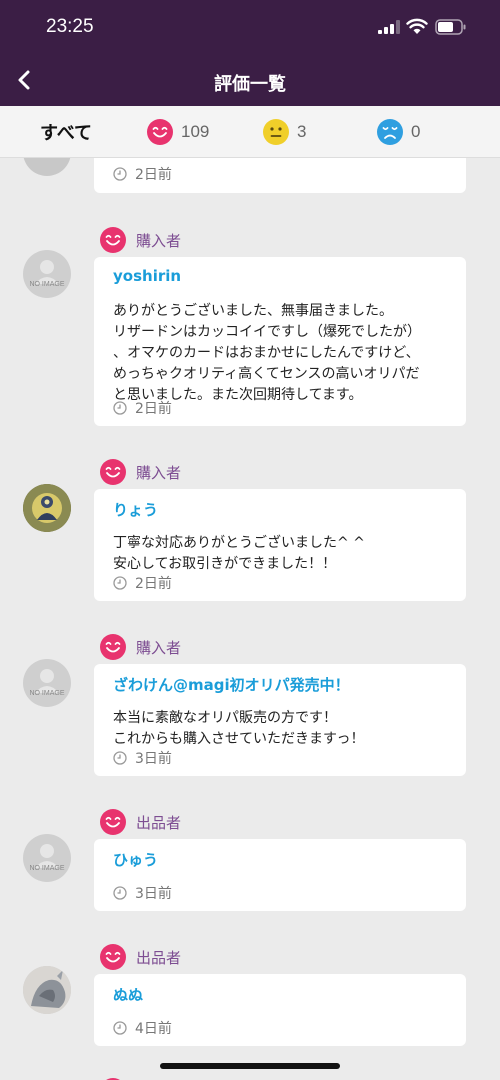 This screenshot has height=1080, width=500. What do you see at coordinates (280, 175) in the screenshot?
I see `review-card: 2日前` at bounding box center [280, 175].